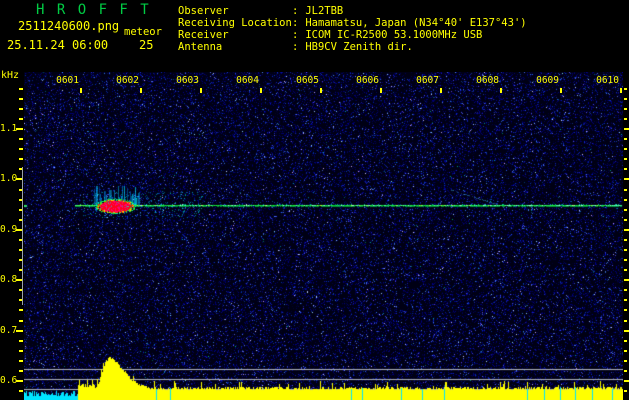  What do you see at coordinates (203, 11) in the screenshot?
I see `meta-label: Observer` at bounding box center [203, 11].